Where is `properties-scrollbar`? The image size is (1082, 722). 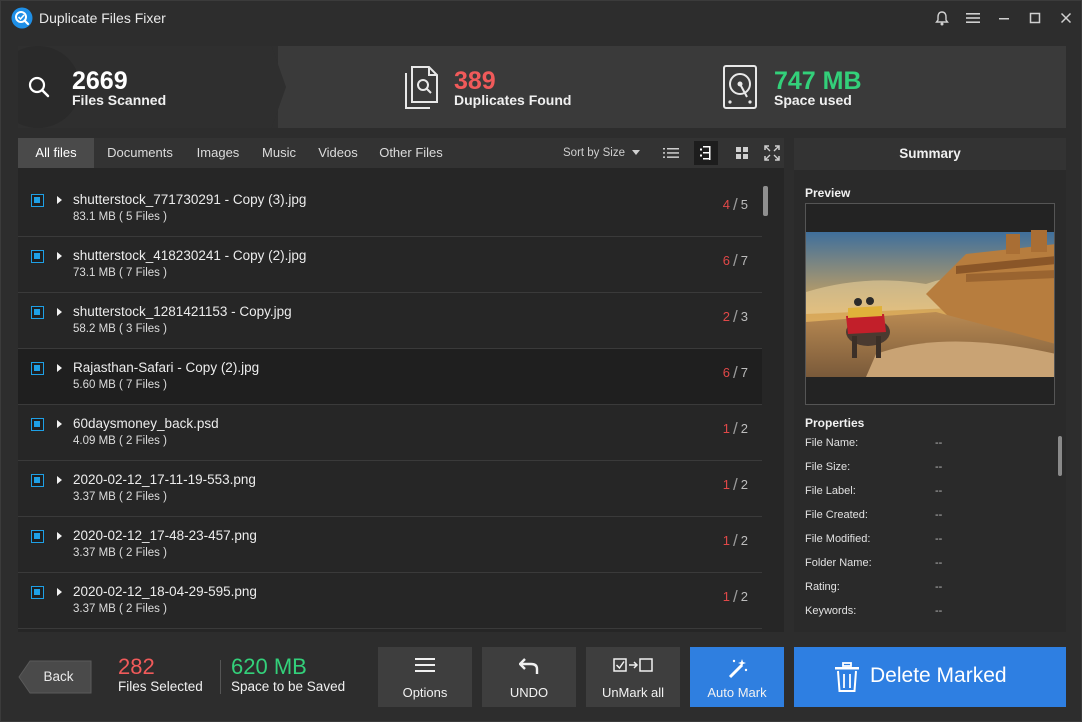 properties-scrollbar is located at coordinates (1060, 456).